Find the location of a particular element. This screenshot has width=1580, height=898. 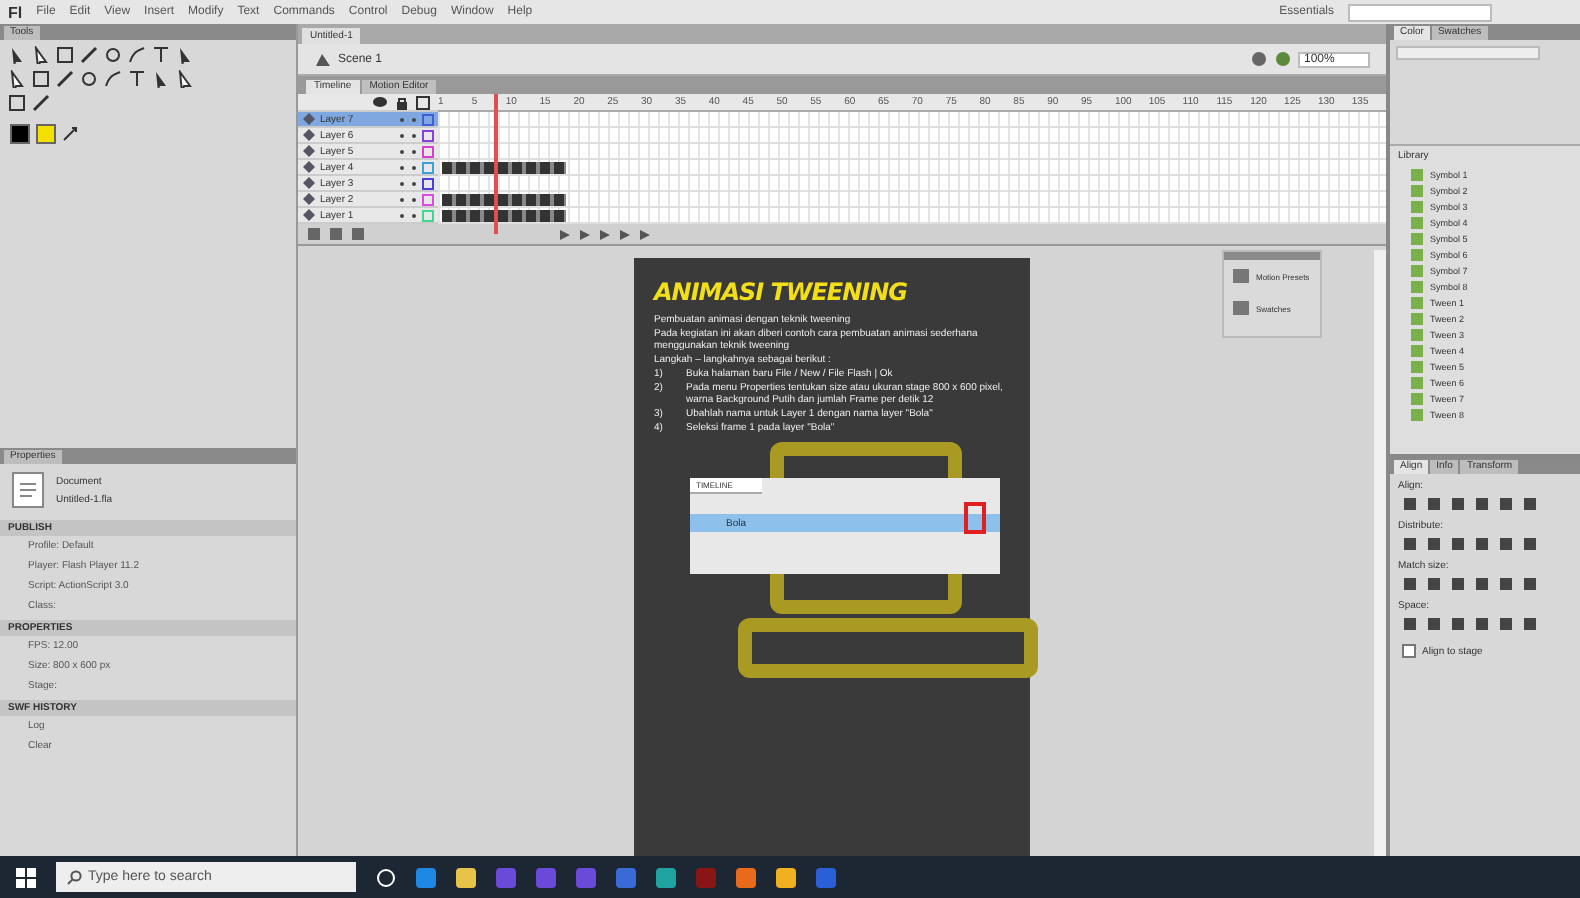

color-type-dropdown is located at coordinates (1468, 53).